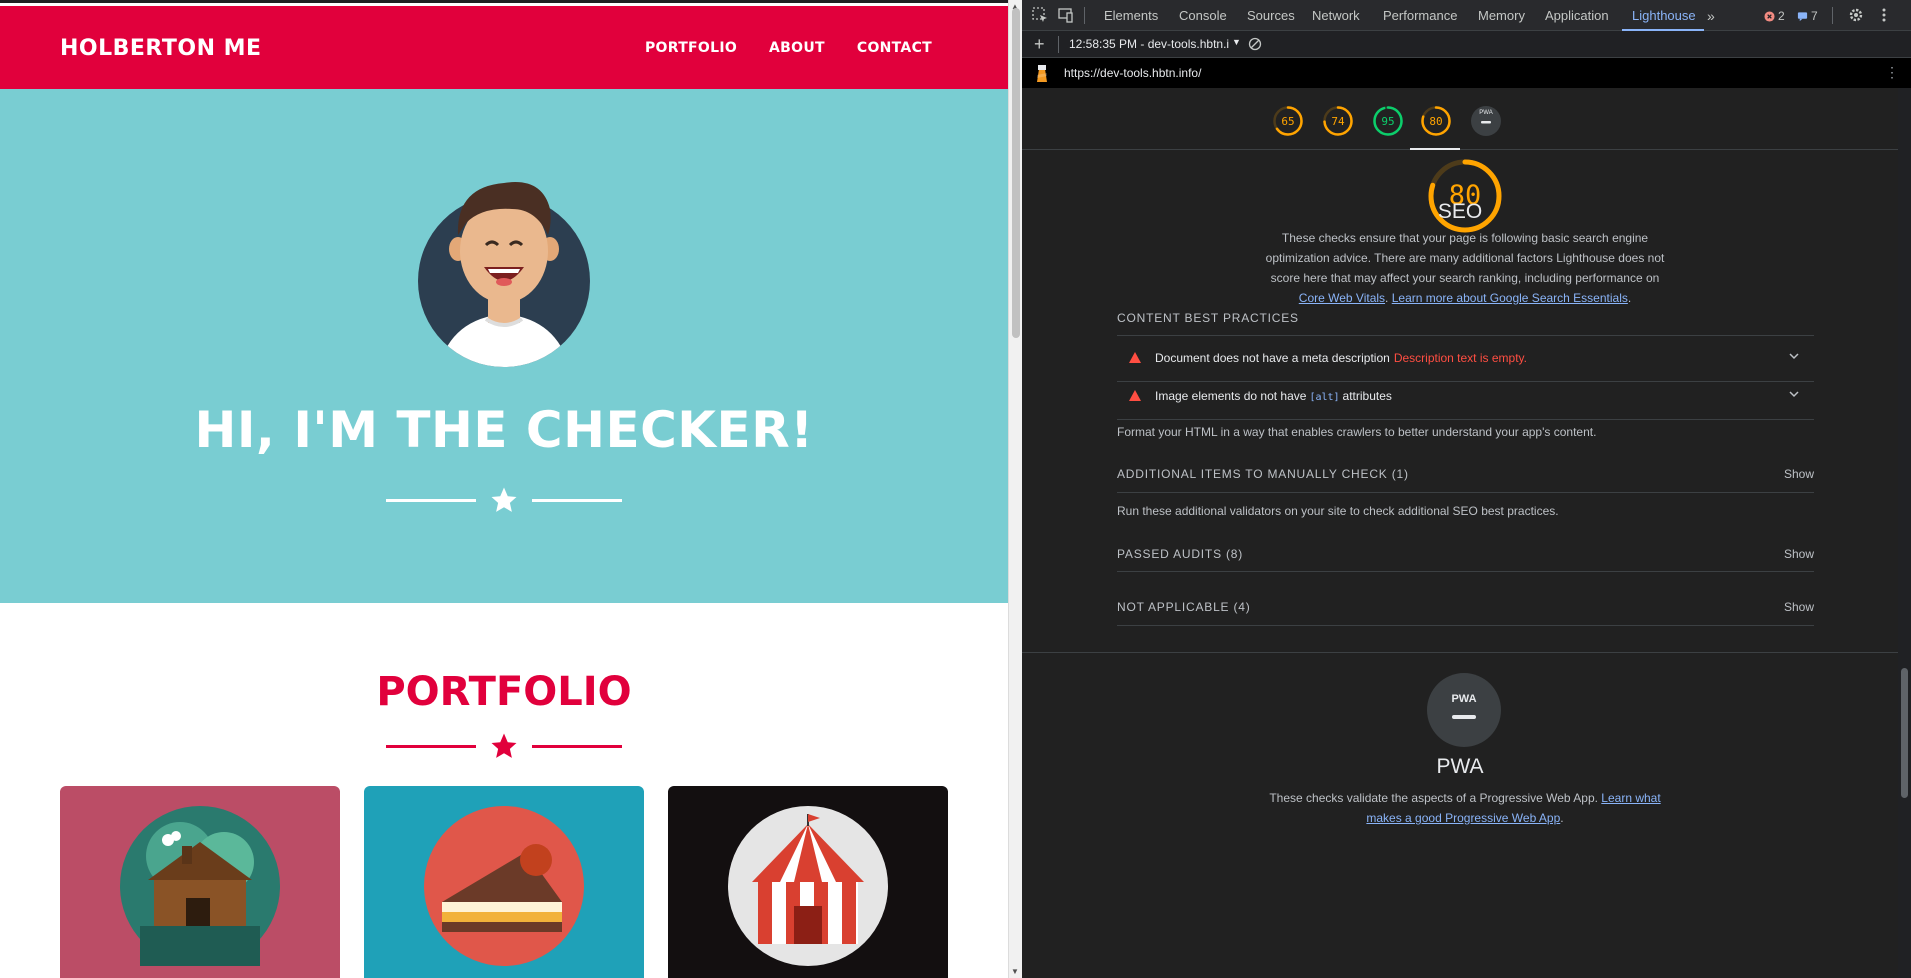 This screenshot has height=978, width=1911. Describe the element at coordinates (1236, 42) in the screenshot. I see `chevron-down-icon: ▼` at that location.